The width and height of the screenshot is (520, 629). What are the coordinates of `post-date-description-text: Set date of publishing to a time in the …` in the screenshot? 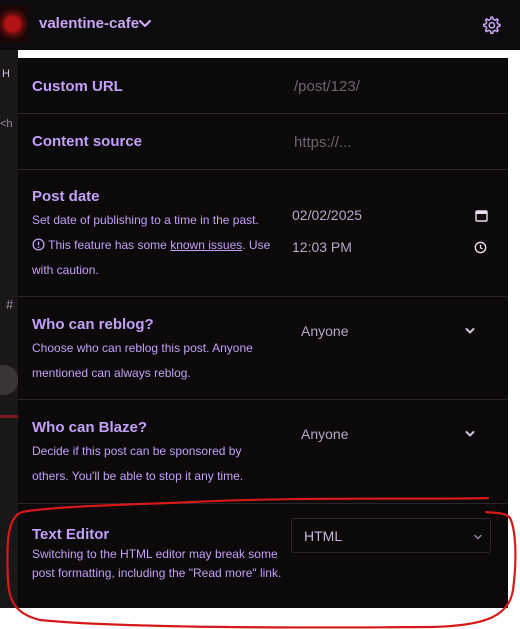 It's located at (145, 220).